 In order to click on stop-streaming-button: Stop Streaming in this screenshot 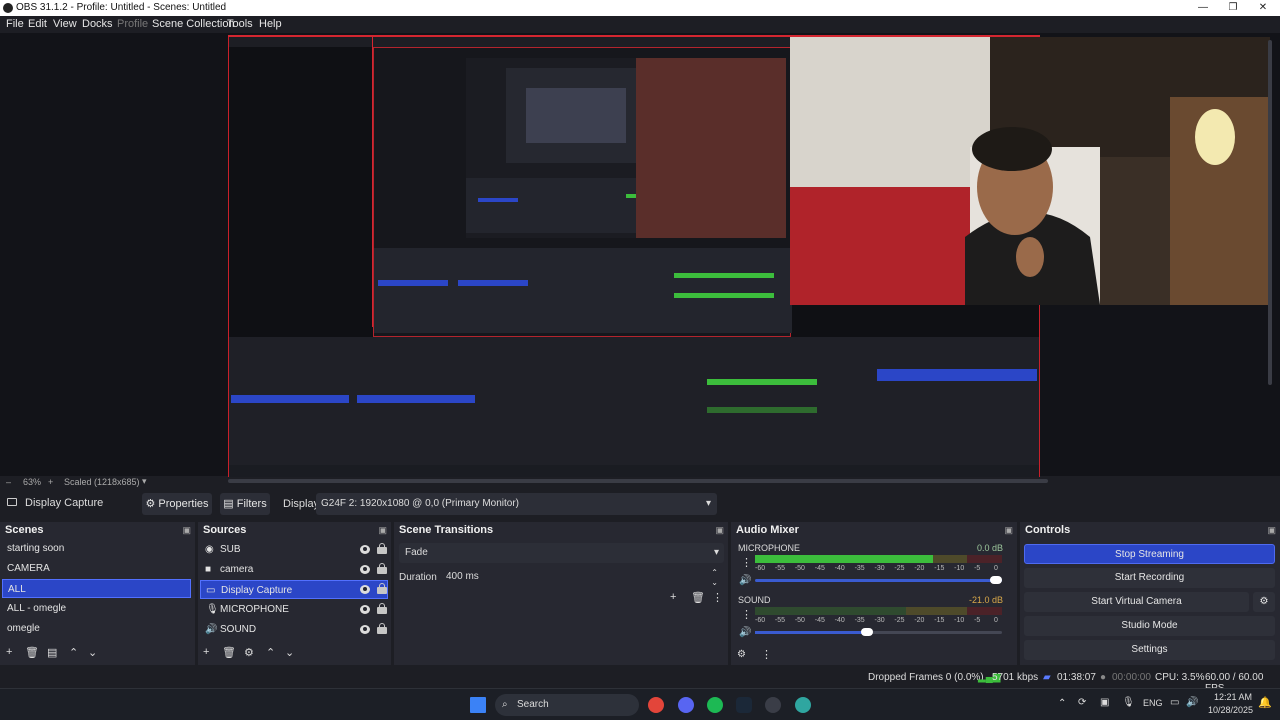, I will do `click(1149, 554)`.